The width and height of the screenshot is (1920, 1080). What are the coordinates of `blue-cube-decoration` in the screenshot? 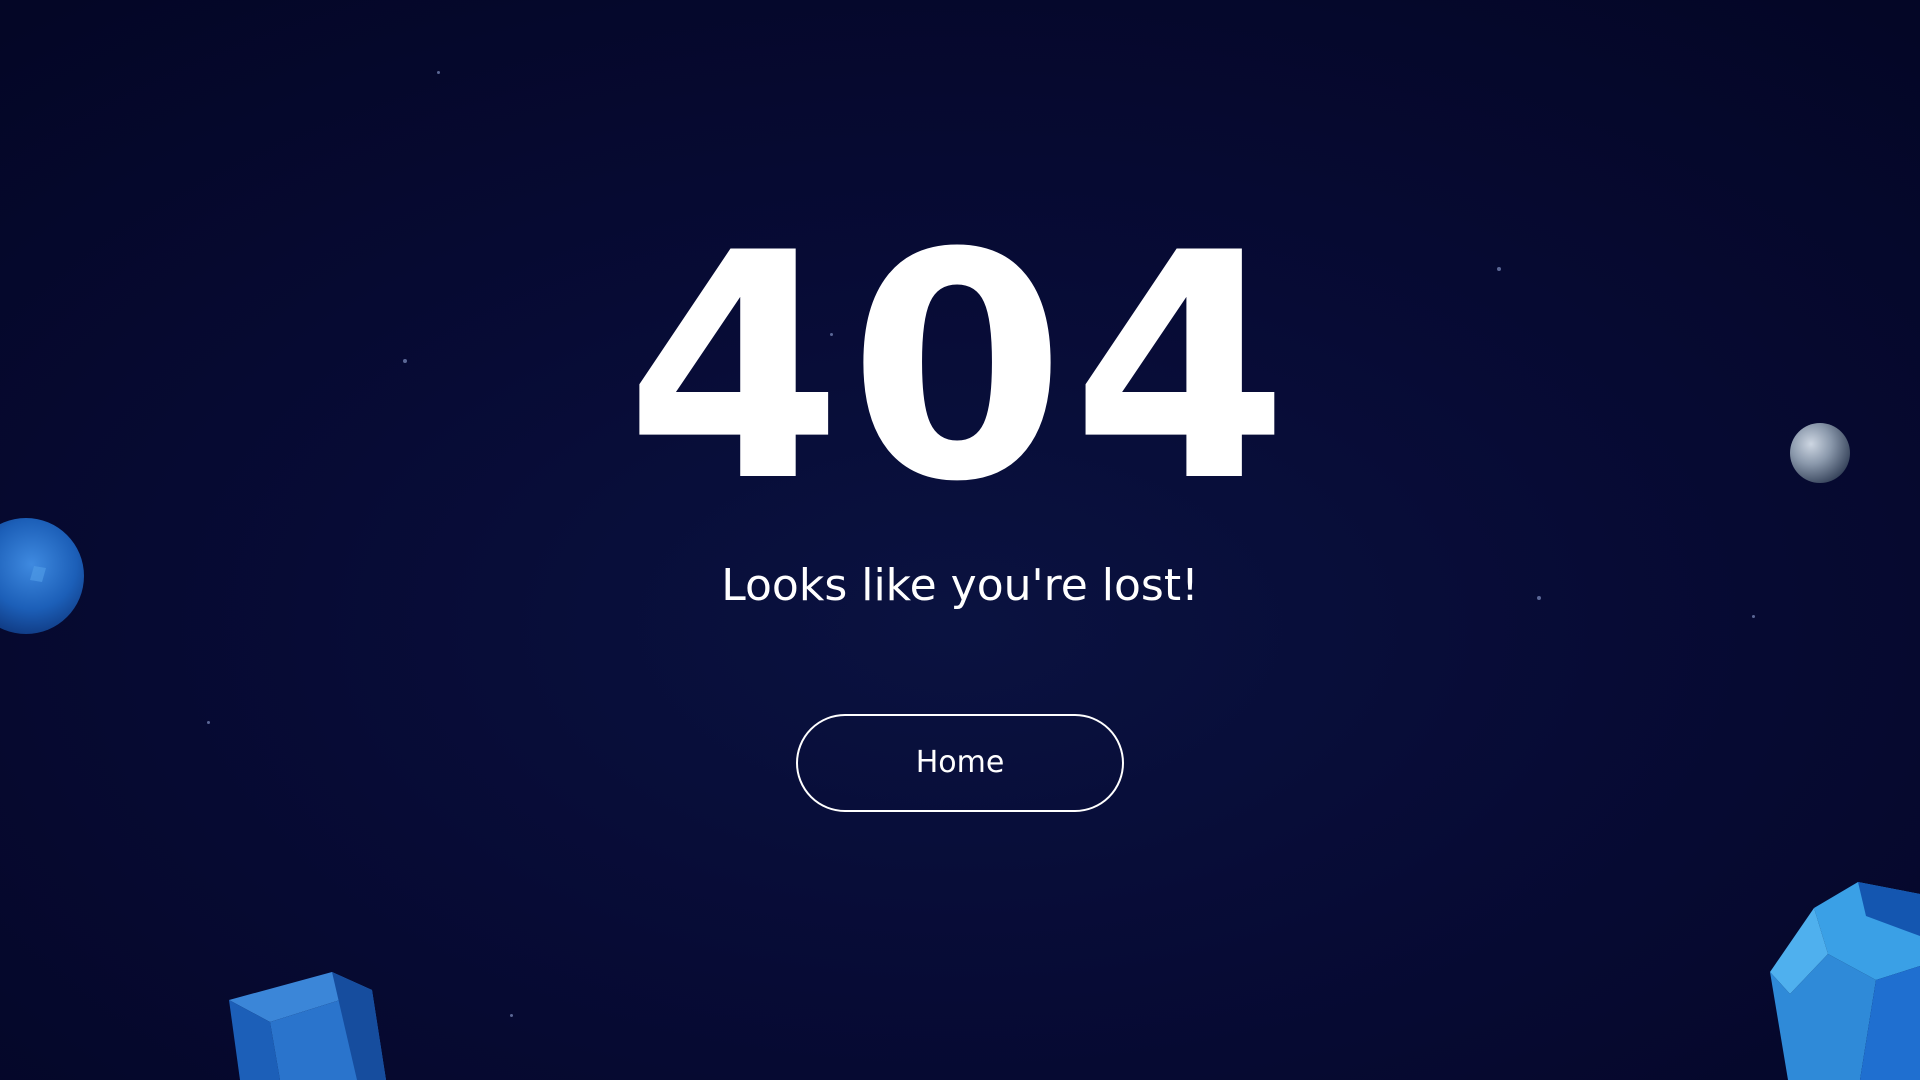 It's located at (307, 1026).